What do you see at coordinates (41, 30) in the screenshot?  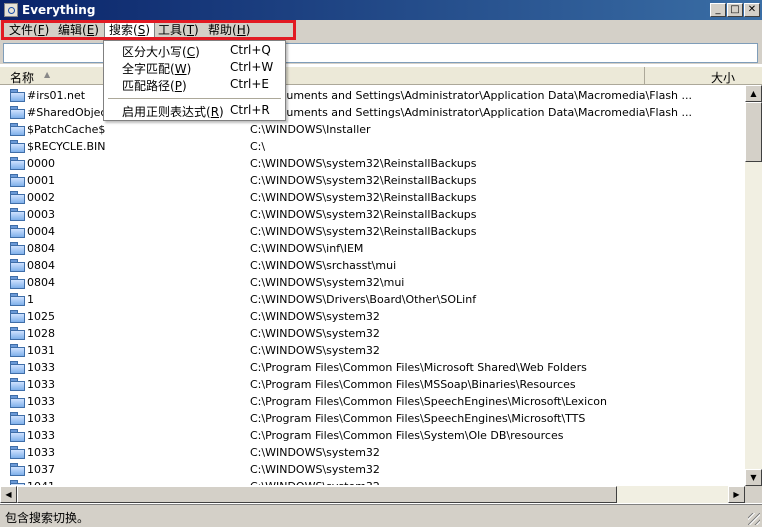 I see `menu-file-key: F` at bounding box center [41, 30].